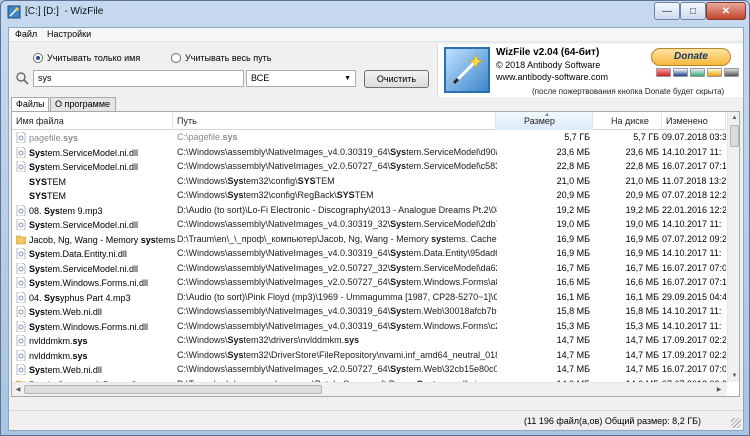  Describe the element at coordinates (573, 224) in the screenshot. I see `file-size: 19,0 МБ` at that location.